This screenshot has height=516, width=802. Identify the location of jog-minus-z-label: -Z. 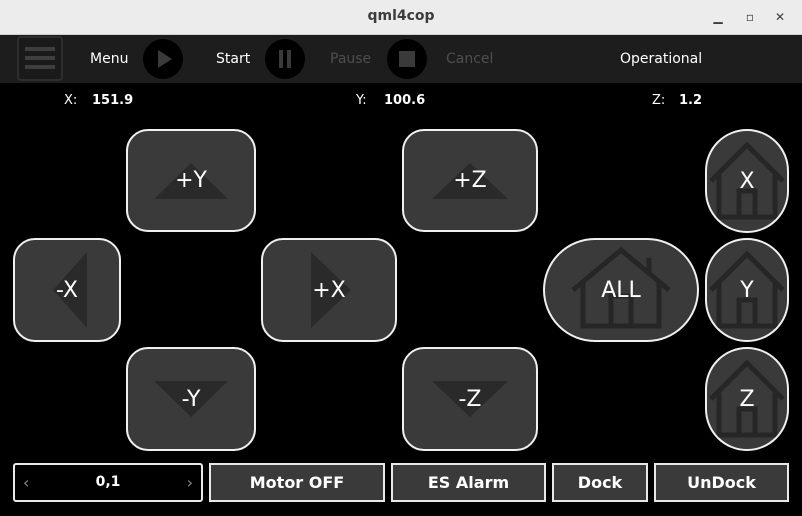
(470, 399).